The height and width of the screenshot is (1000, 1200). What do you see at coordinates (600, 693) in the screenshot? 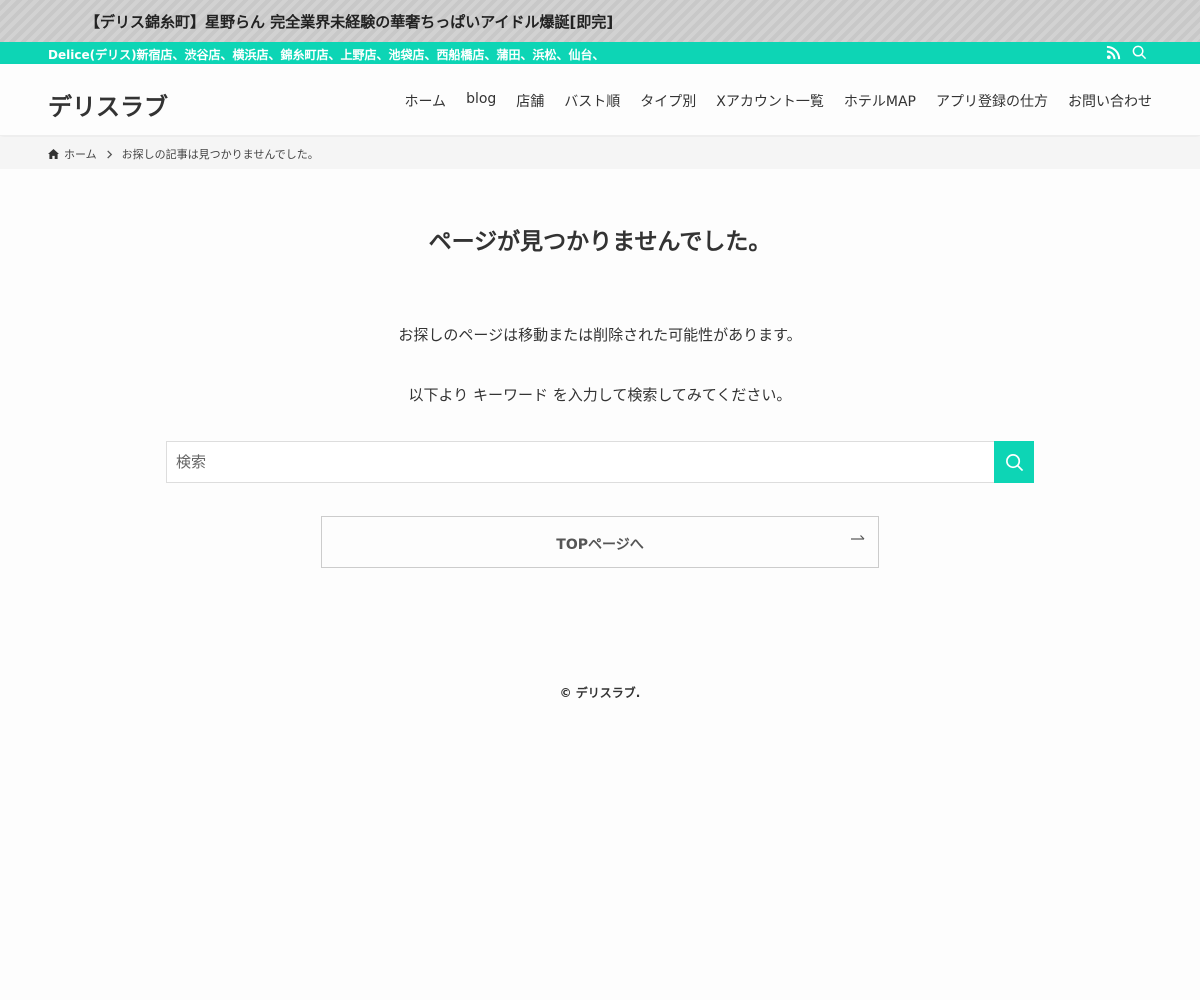
I see `copyright: © デリスラブ.` at bounding box center [600, 693].